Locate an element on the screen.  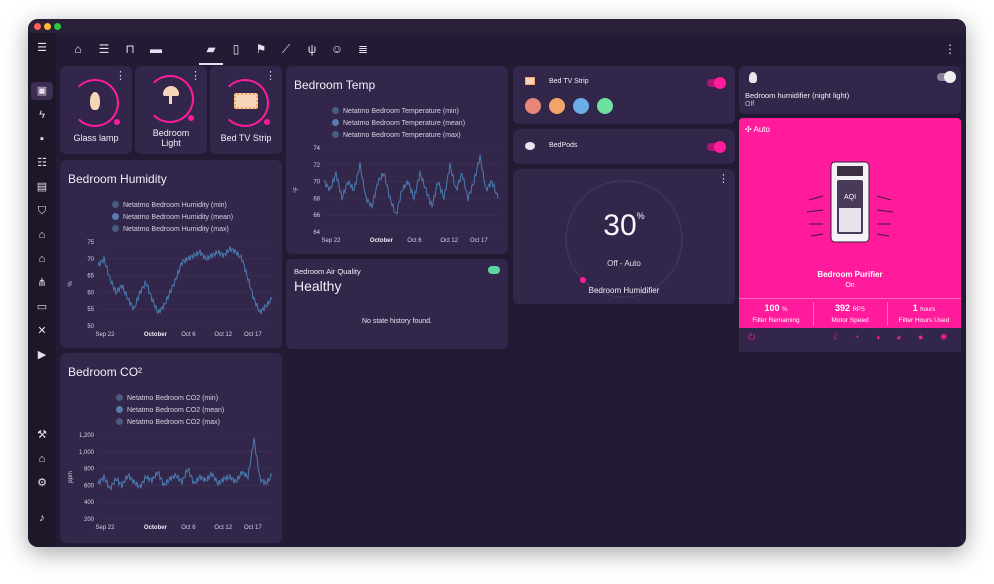
legend-item: Netatmo Bedroom Temperature (mean) is located at coordinates (398, 124).